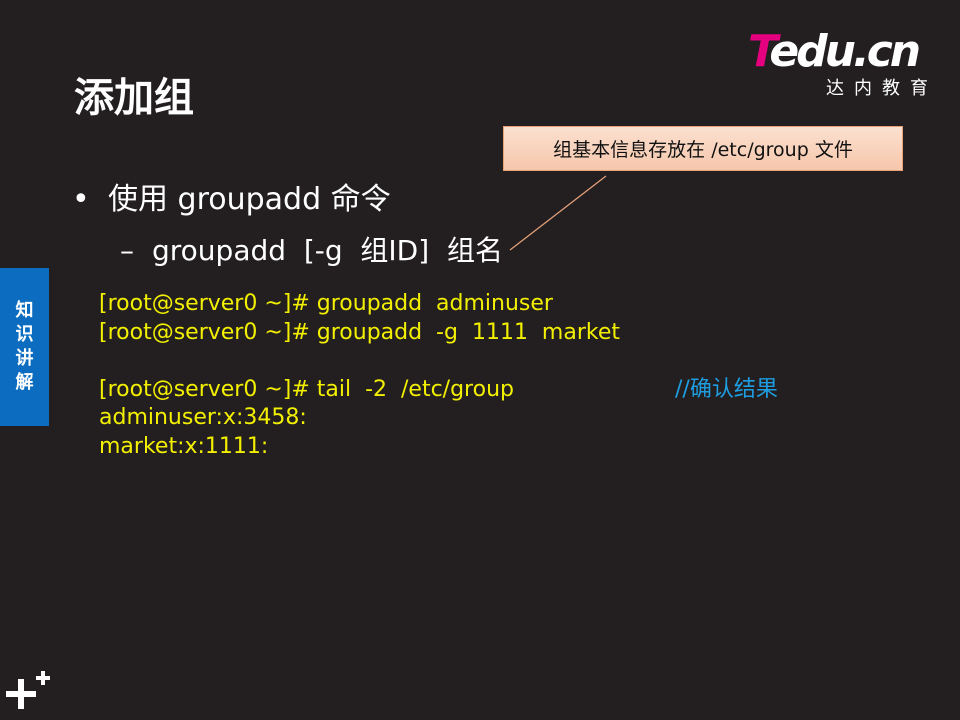 This screenshot has width=960, height=720. I want to click on side-tab-char: 讲, so click(24, 358).